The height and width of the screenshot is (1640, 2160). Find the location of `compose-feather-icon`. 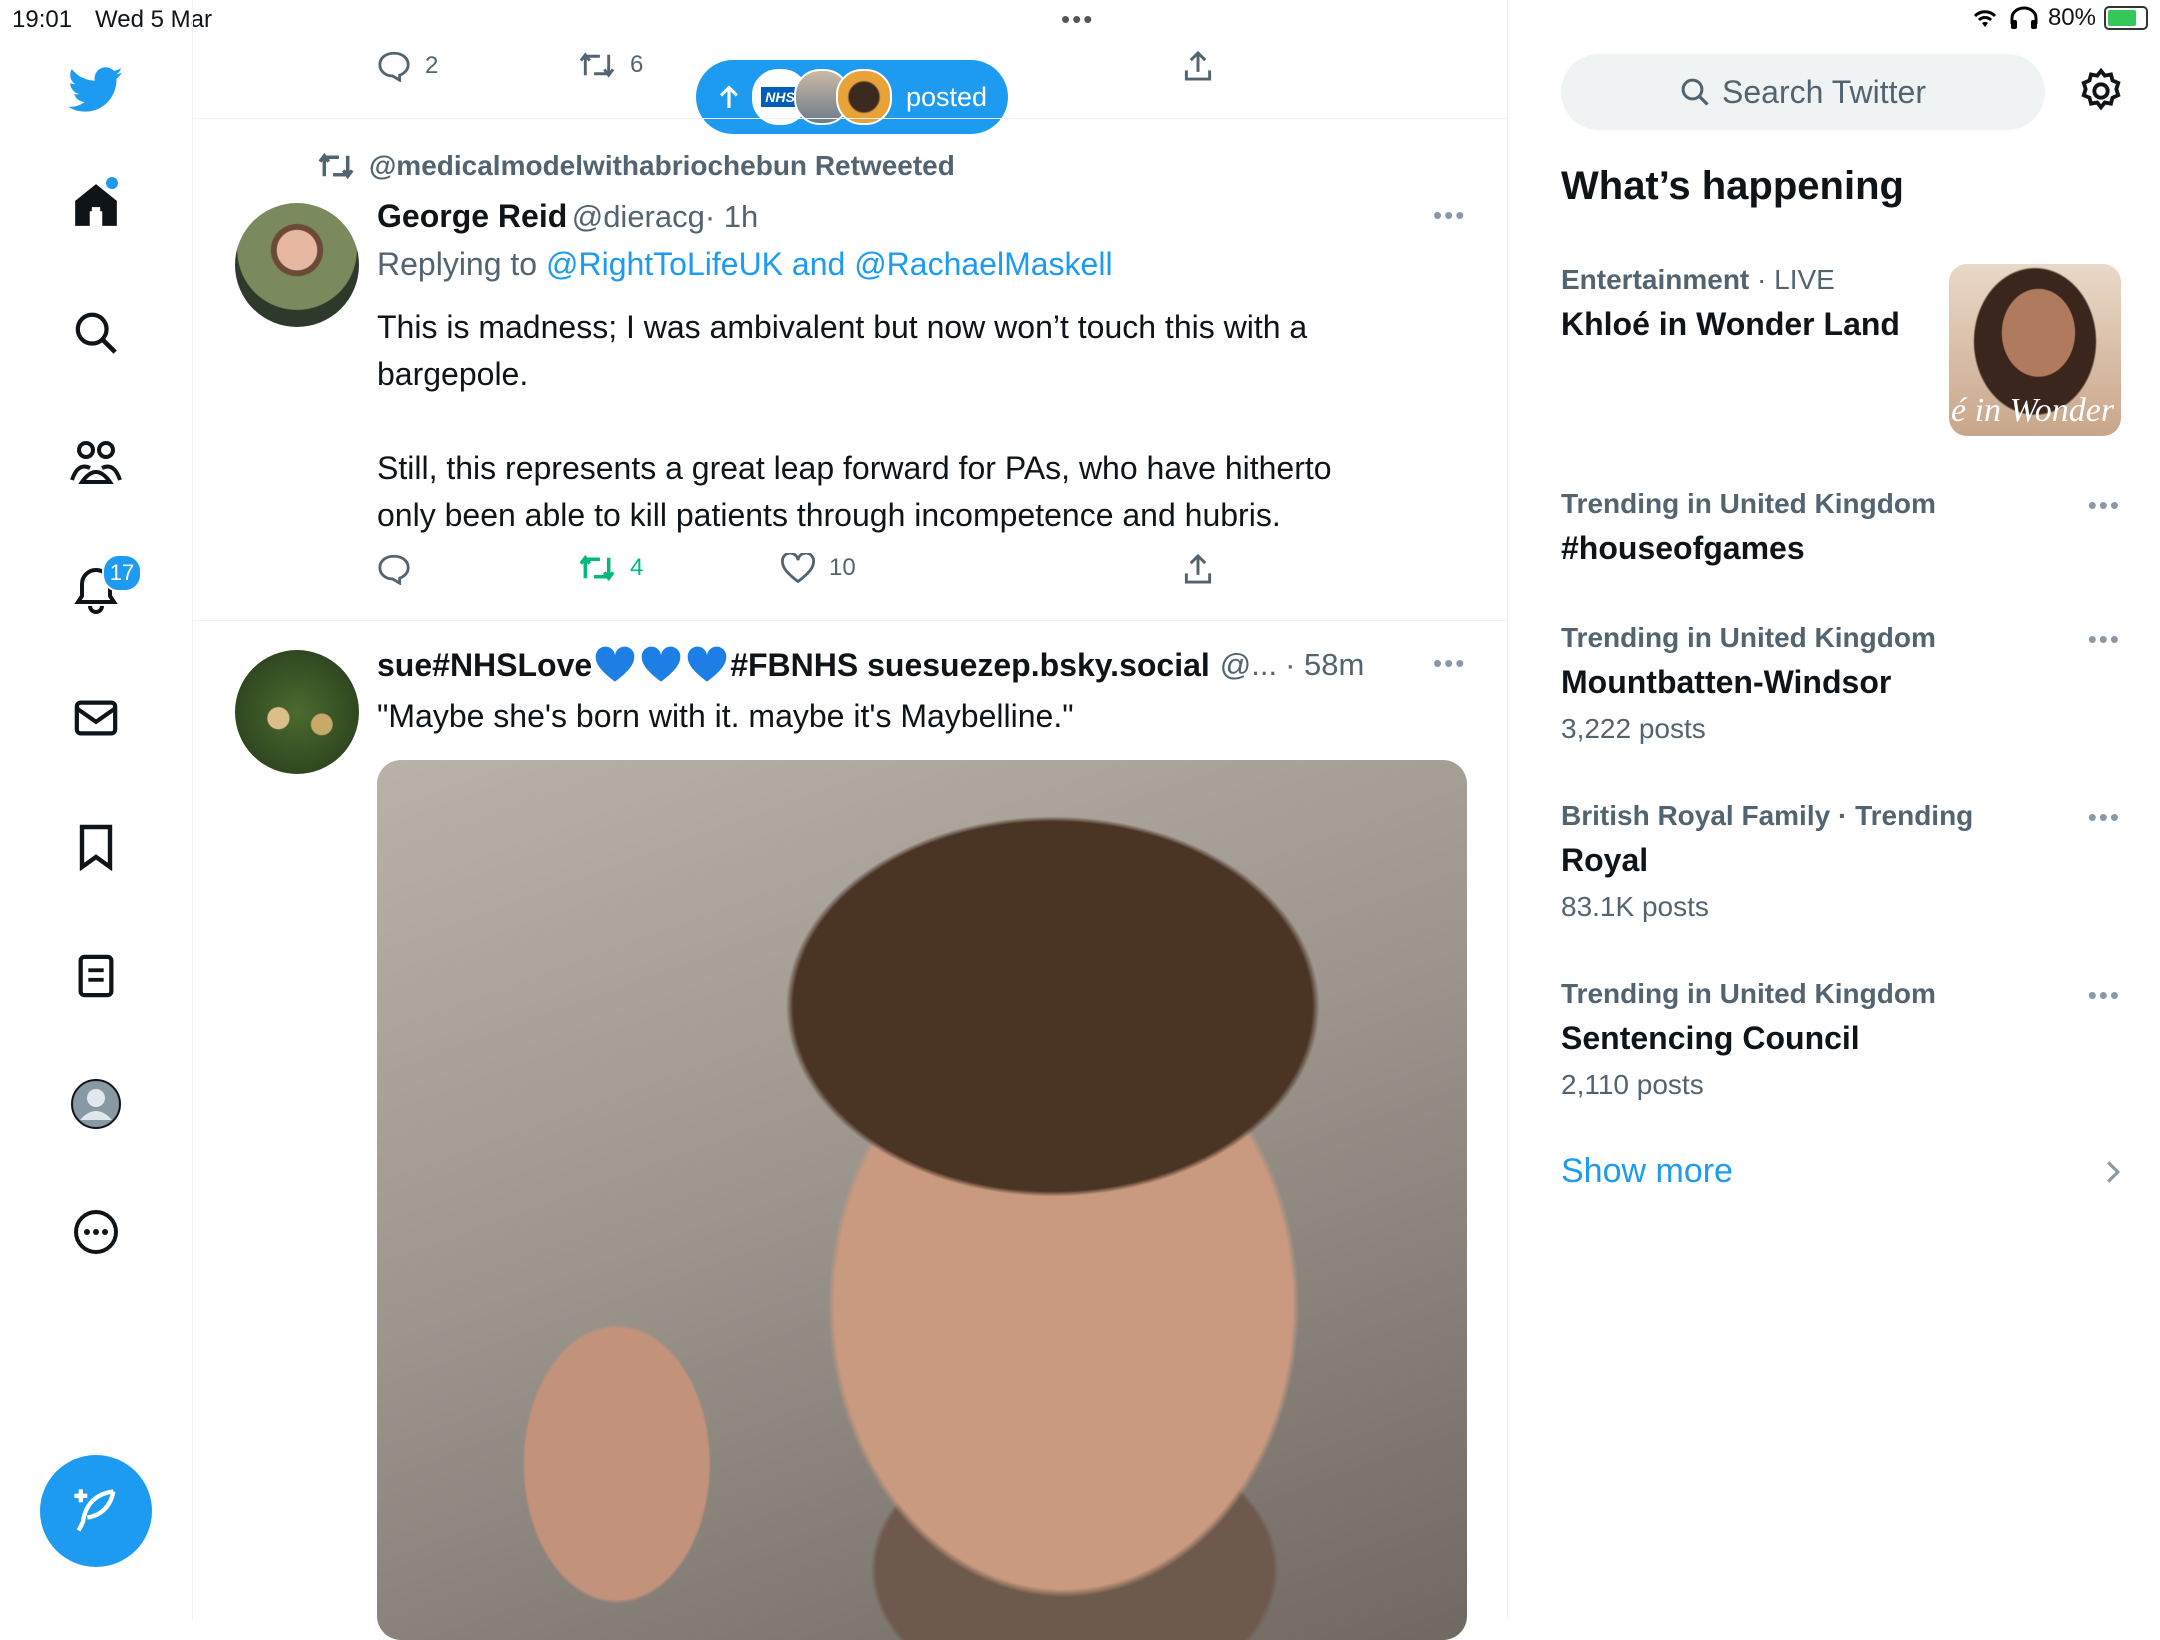

compose-feather-icon is located at coordinates (95, 1510).